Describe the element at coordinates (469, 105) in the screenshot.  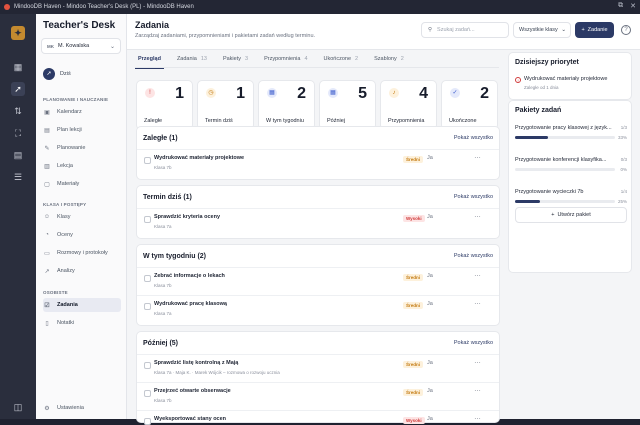
I see `stat-card-completed: ✓ 2 Ukończone` at that location.